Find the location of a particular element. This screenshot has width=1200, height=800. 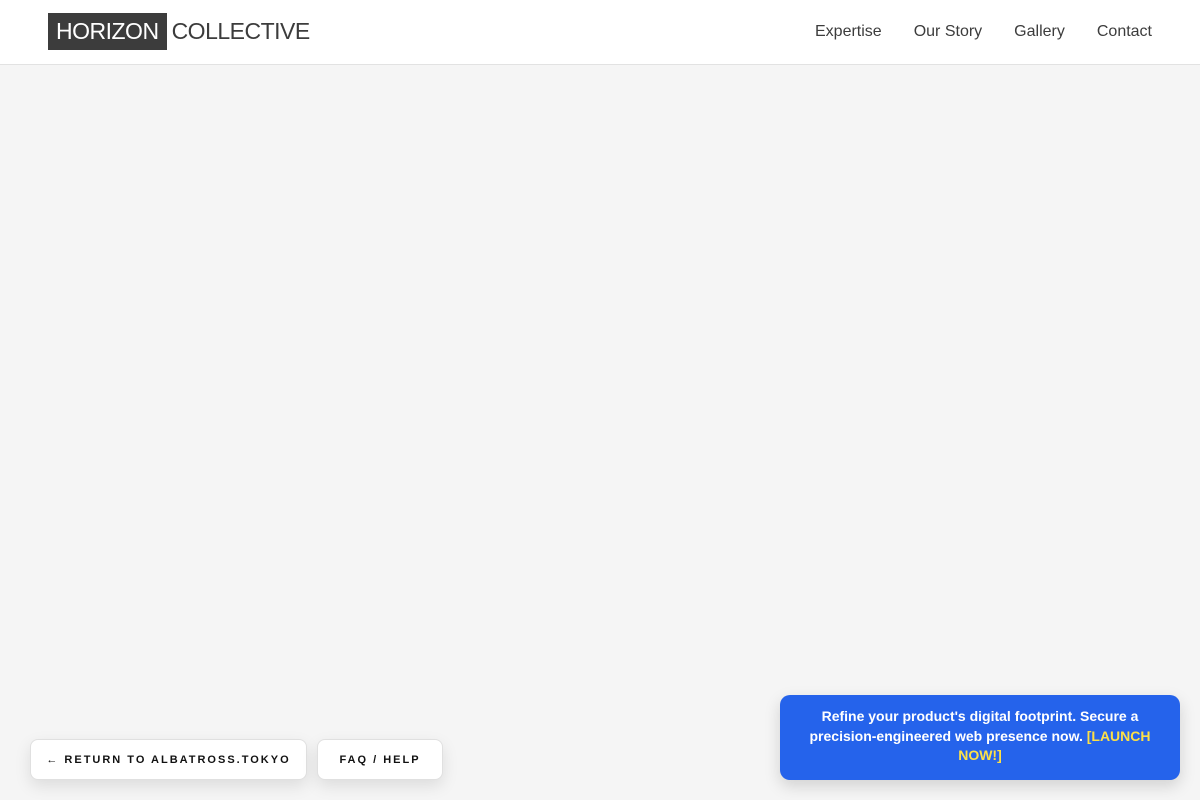

faq-help-button: FAQ / HELP is located at coordinates (380, 759).